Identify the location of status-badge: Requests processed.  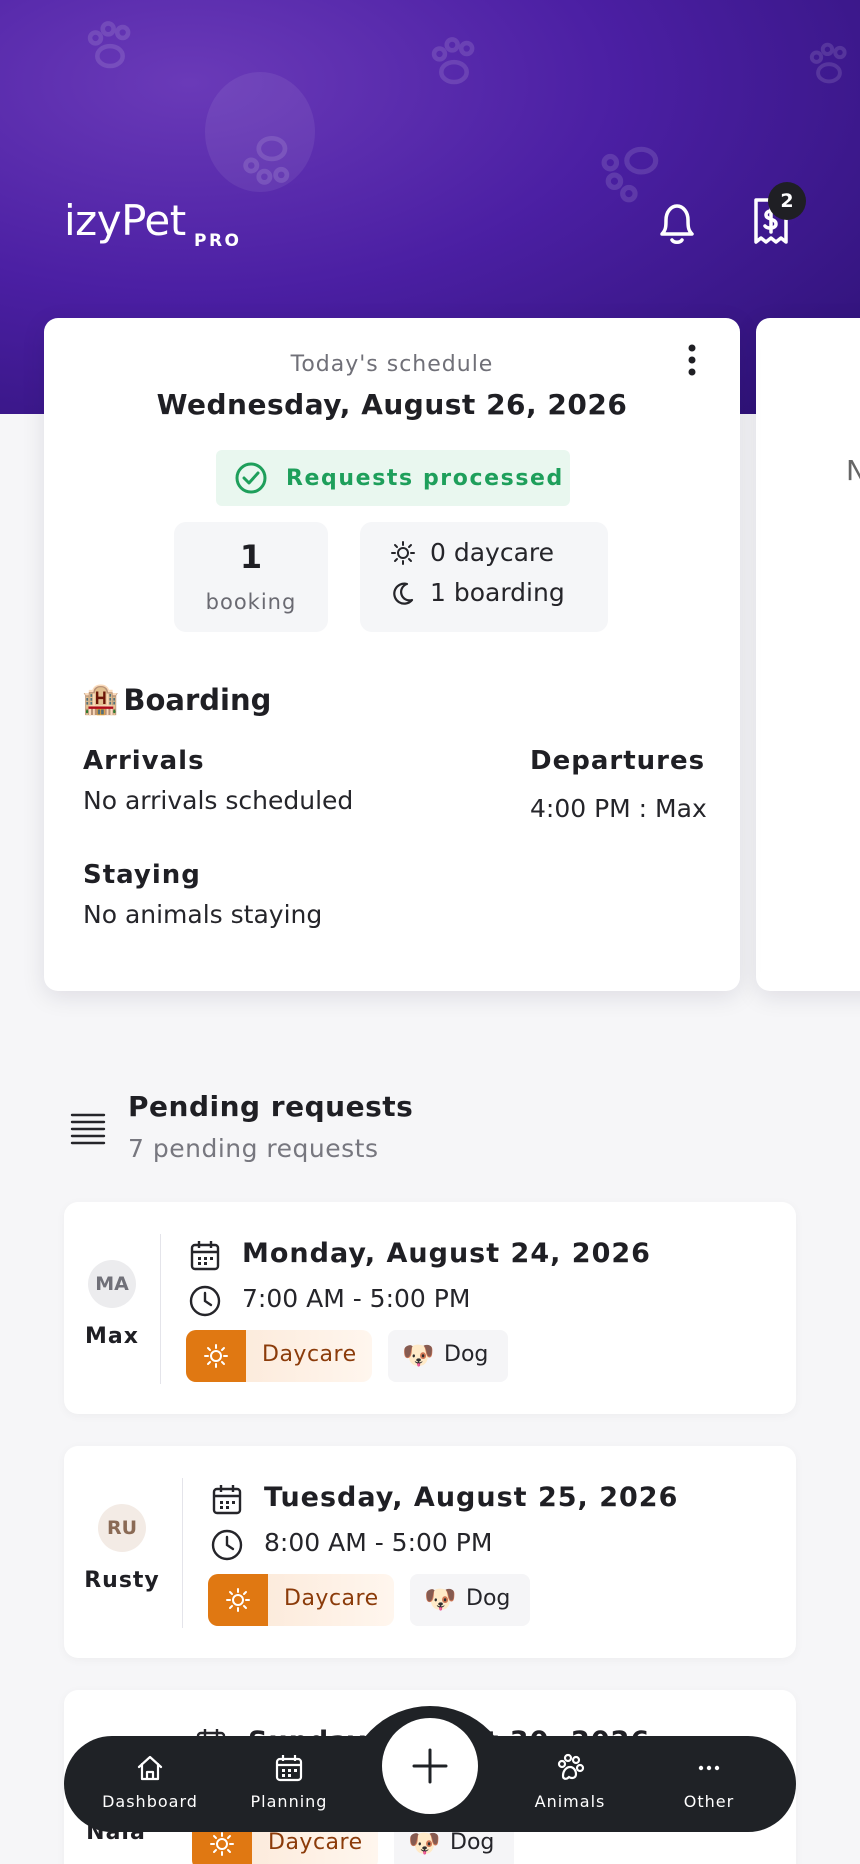
(393, 478).